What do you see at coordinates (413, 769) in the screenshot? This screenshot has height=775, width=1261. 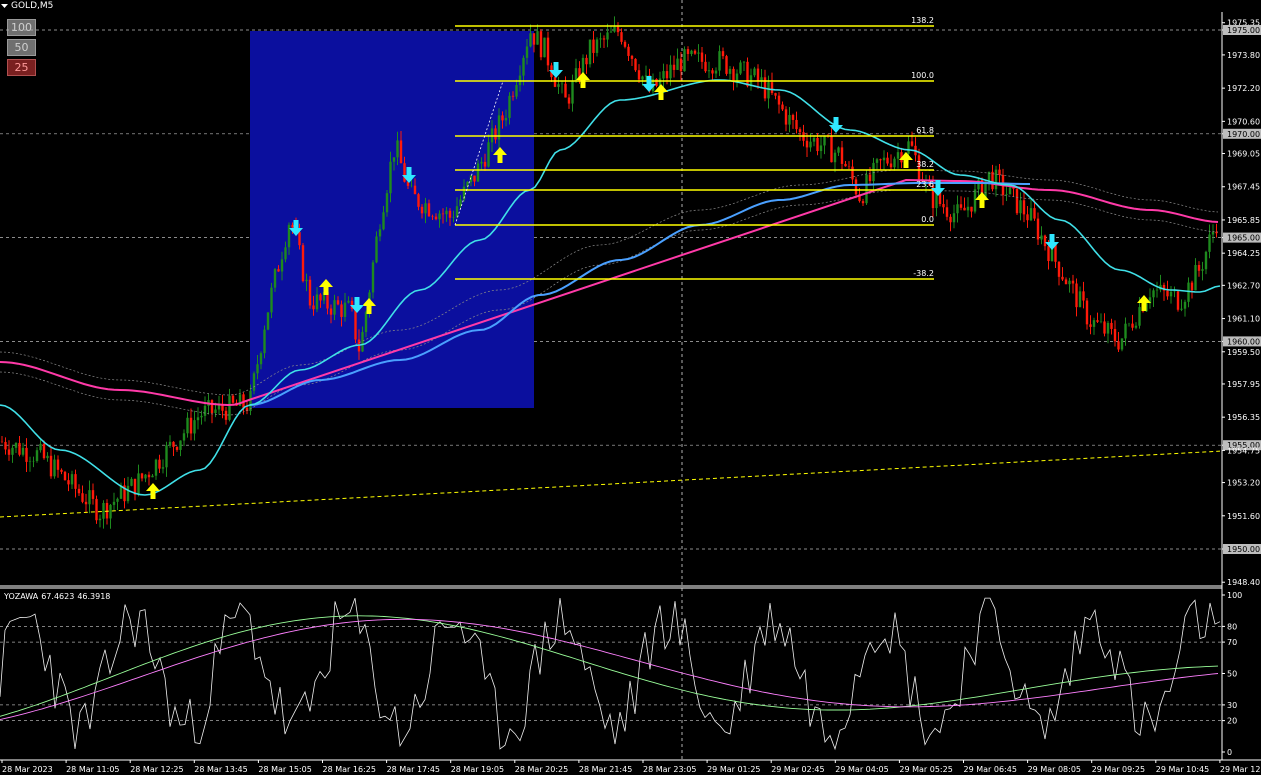 I see `time-label-text: 28 Mar 17:45` at bounding box center [413, 769].